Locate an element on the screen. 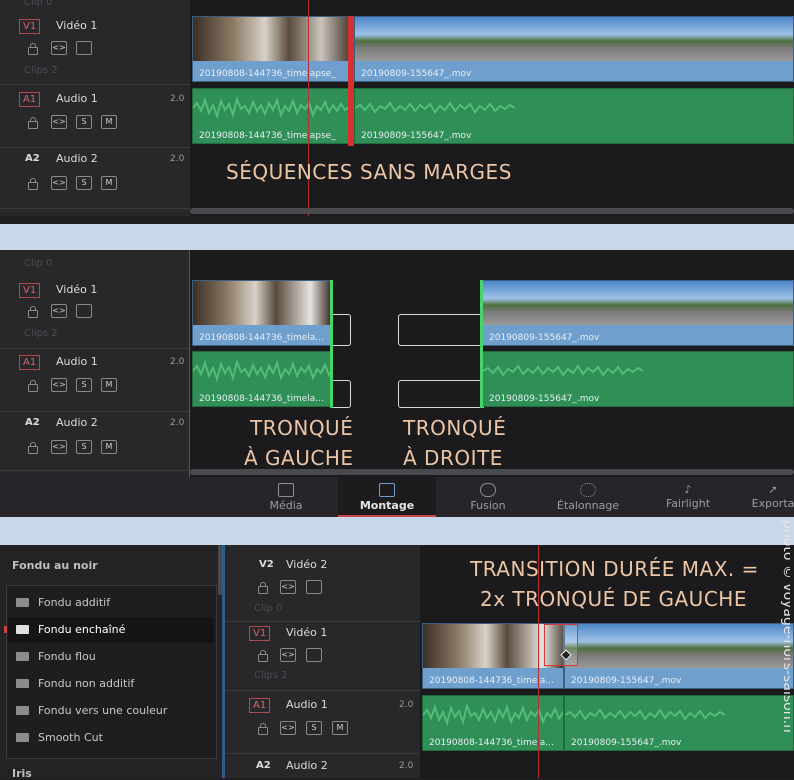 This screenshot has width=794, height=780. audio-level: 2.0 is located at coordinates (177, 99).